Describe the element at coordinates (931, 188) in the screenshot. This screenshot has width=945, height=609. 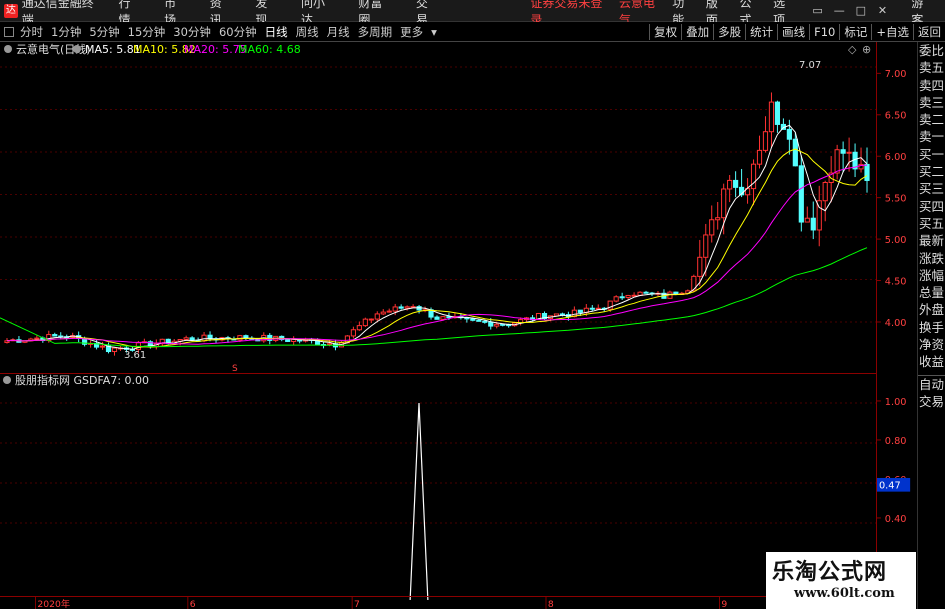
I see `side-tab-item: 买三` at that location.